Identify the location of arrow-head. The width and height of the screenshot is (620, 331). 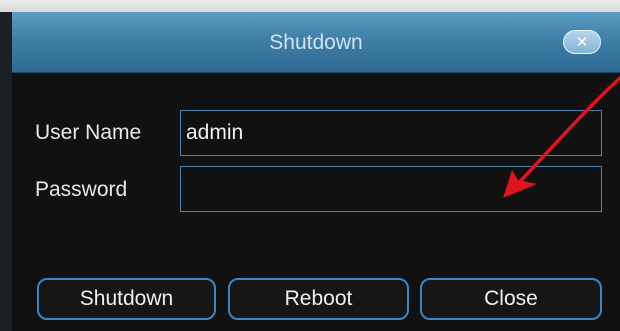
(520, 184).